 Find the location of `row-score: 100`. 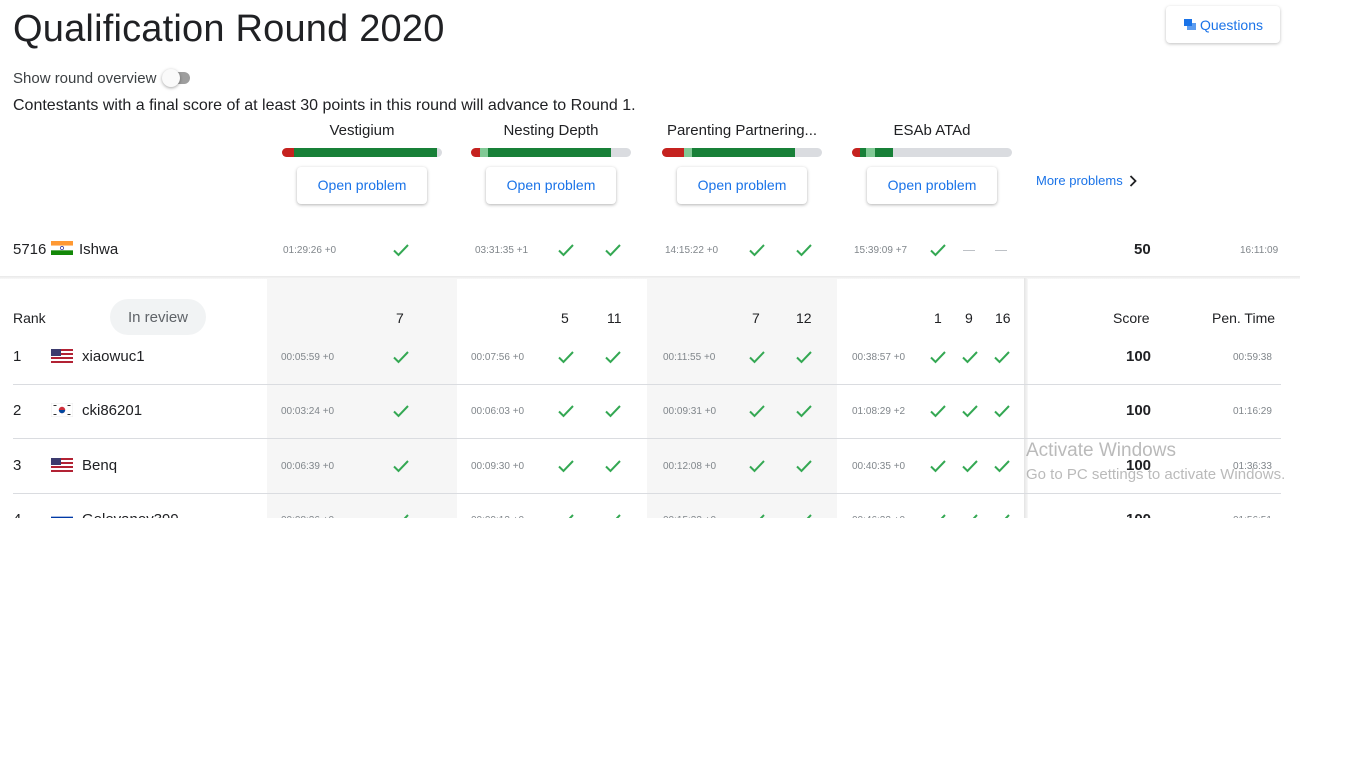

row-score: 100 is located at coordinates (1139, 410).